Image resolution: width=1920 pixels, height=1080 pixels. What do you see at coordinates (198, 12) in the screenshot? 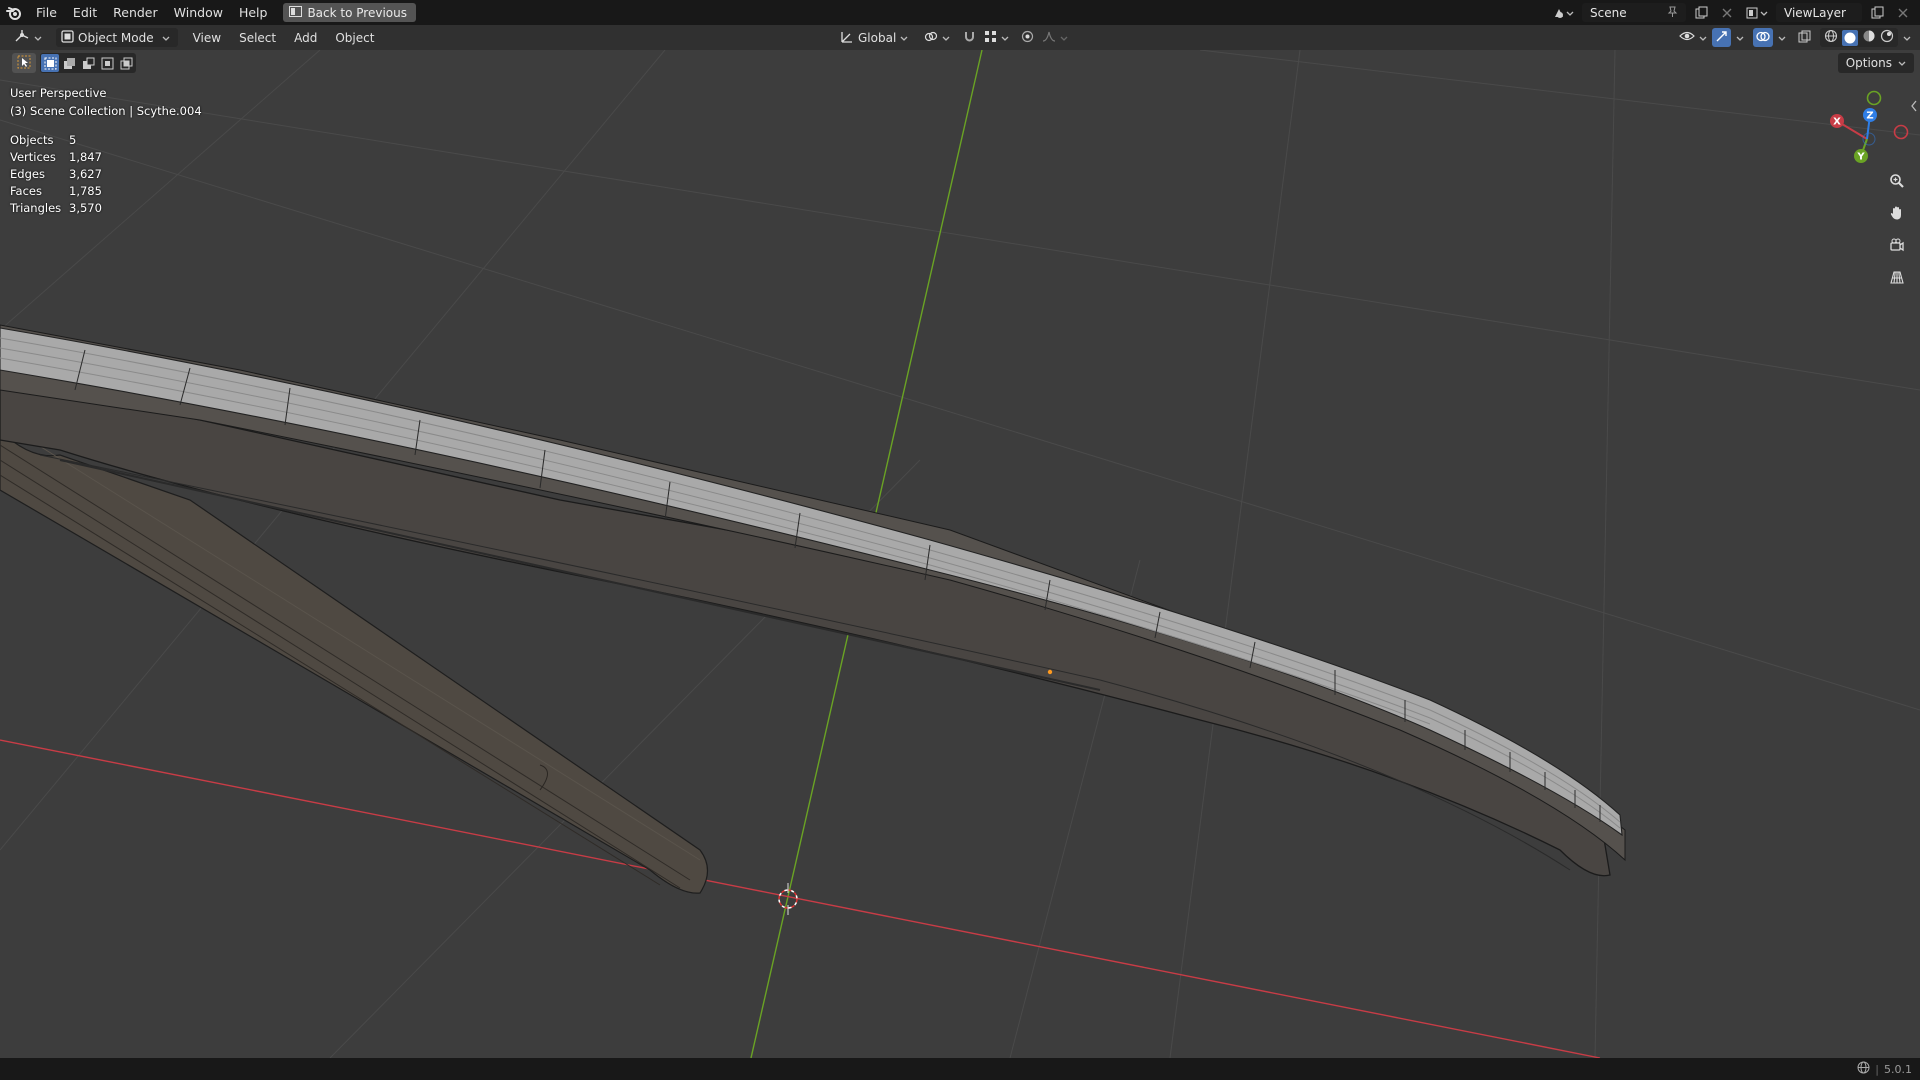
I see `menu-window: Window` at bounding box center [198, 12].